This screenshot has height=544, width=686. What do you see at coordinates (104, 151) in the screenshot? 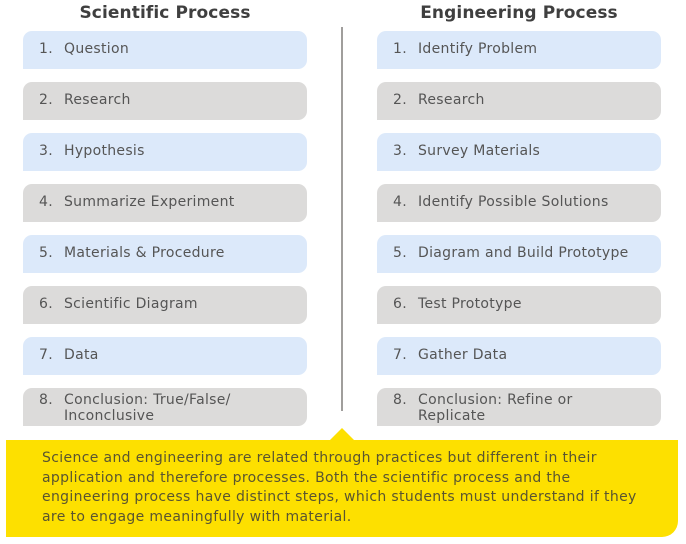
I see `step-label: Hypothesis` at bounding box center [104, 151].